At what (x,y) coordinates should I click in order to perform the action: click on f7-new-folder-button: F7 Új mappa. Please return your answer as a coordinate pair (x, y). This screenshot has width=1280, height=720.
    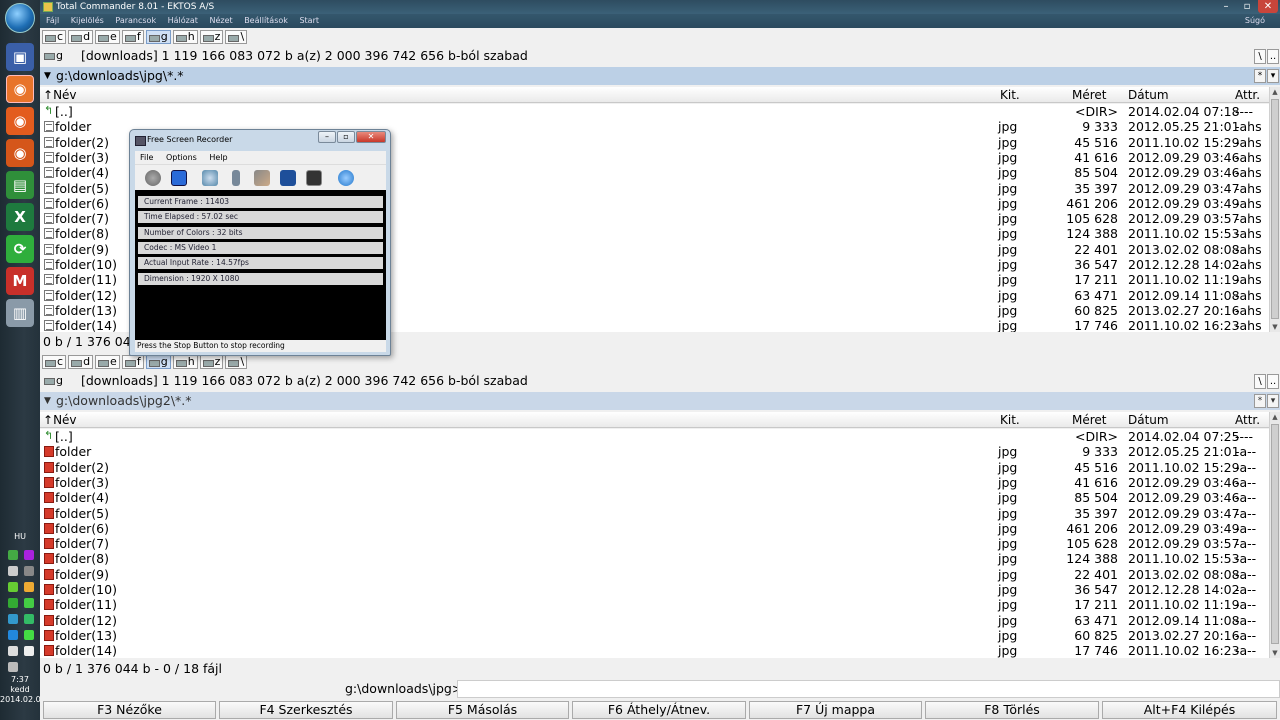
    Looking at the image, I should click on (835, 710).